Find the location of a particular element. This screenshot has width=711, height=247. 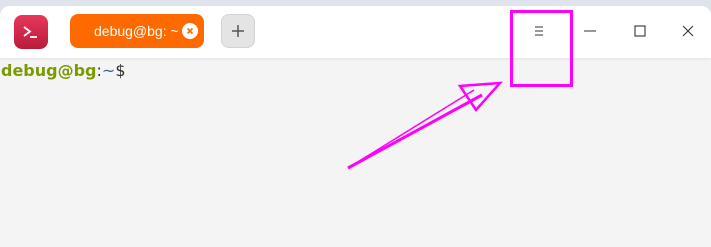

hamburger-menu-icon is located at coordinates (539, 31).